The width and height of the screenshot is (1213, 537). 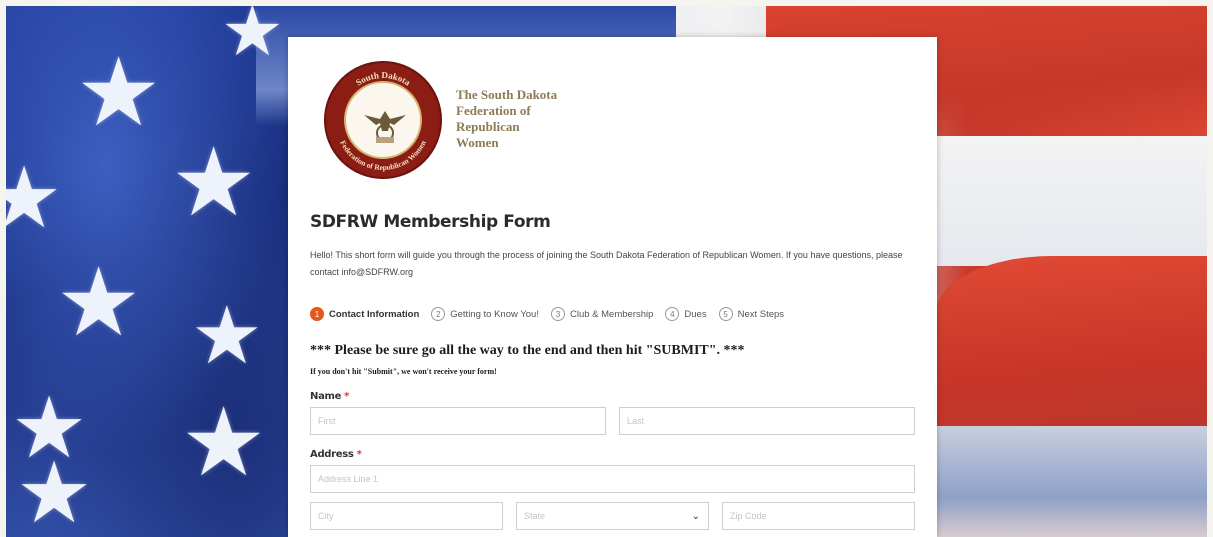 What do you see at coordinates (611, 314) in the screenshot?
I see `step-label: Club & Membership` at bounding box center [611, 314].